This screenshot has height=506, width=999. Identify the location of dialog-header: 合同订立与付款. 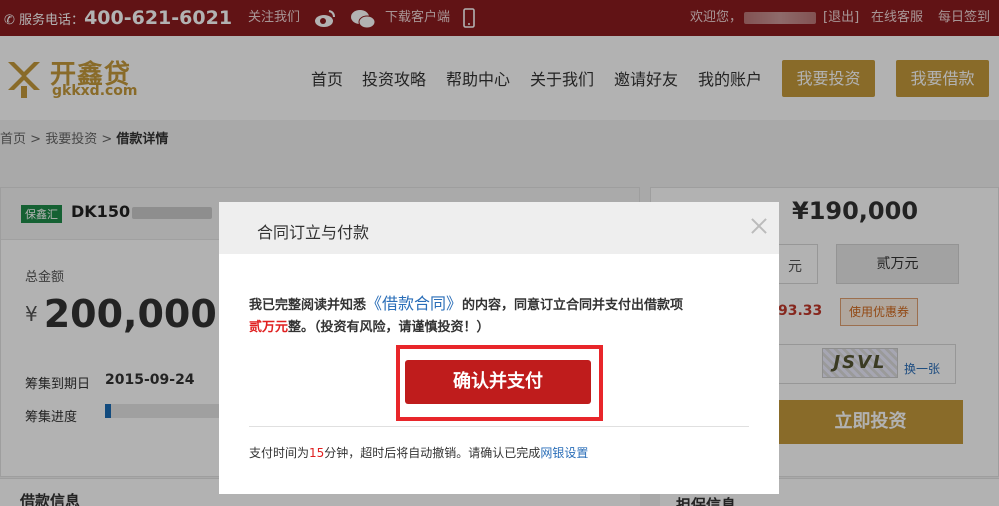
(499, 228).